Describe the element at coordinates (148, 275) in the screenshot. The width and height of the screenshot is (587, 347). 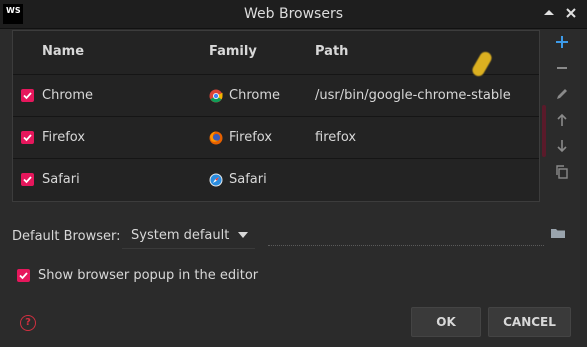
I see `show-popup-label: Show browser popup in the editor` at that location.